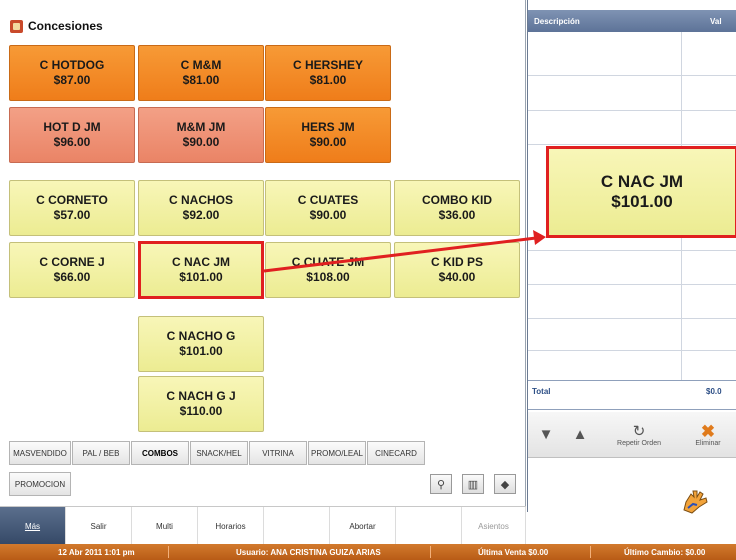  I want to click on total-label: Total, so click(541, 391).